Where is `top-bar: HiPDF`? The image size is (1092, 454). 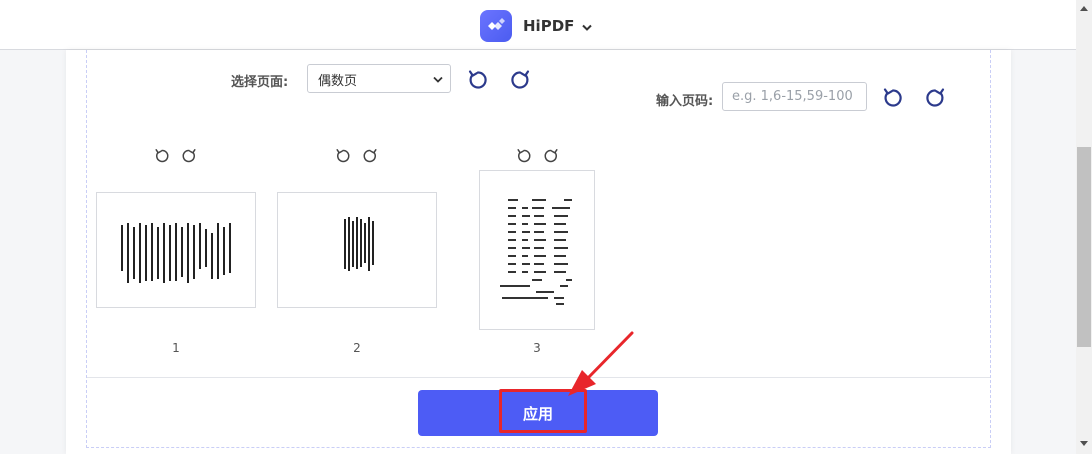
top-bar: HiPDF is located at coordinates (538, 25).